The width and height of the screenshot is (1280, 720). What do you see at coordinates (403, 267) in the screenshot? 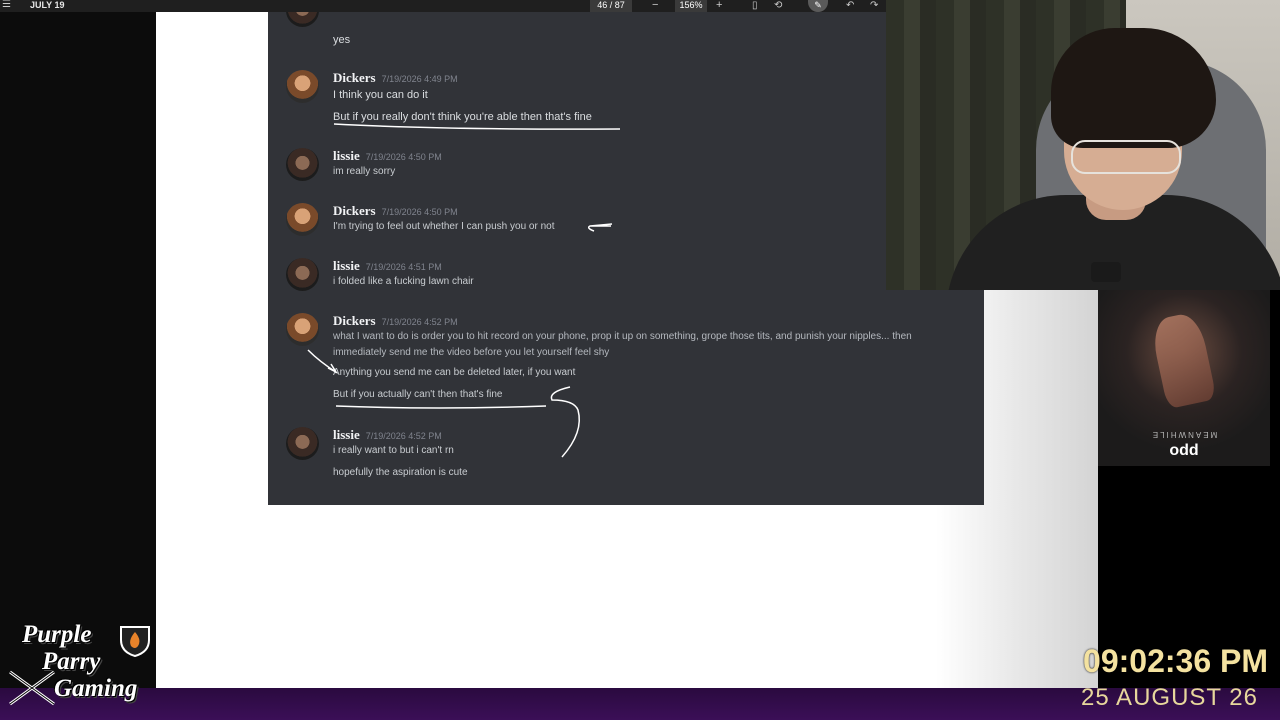
I see `timestamp: 7/19/2026 4:51 PM` at bounding box center [403, 267].